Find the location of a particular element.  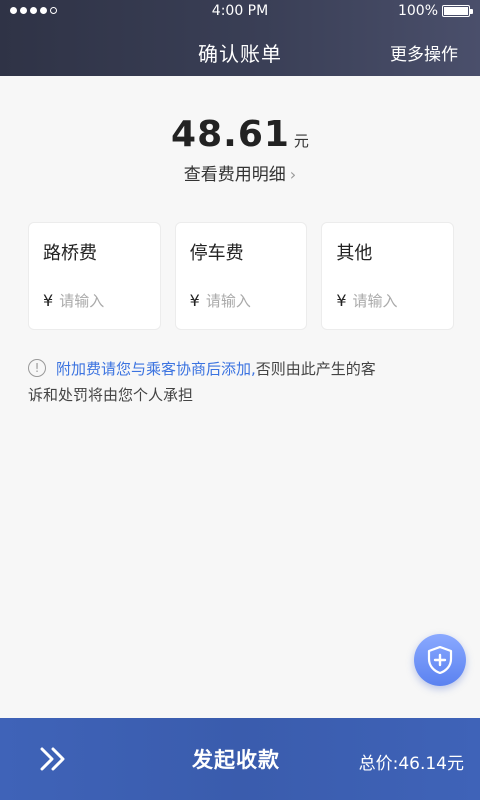

total-price: 总价:46.14元 is located at coordinates (411, 764).